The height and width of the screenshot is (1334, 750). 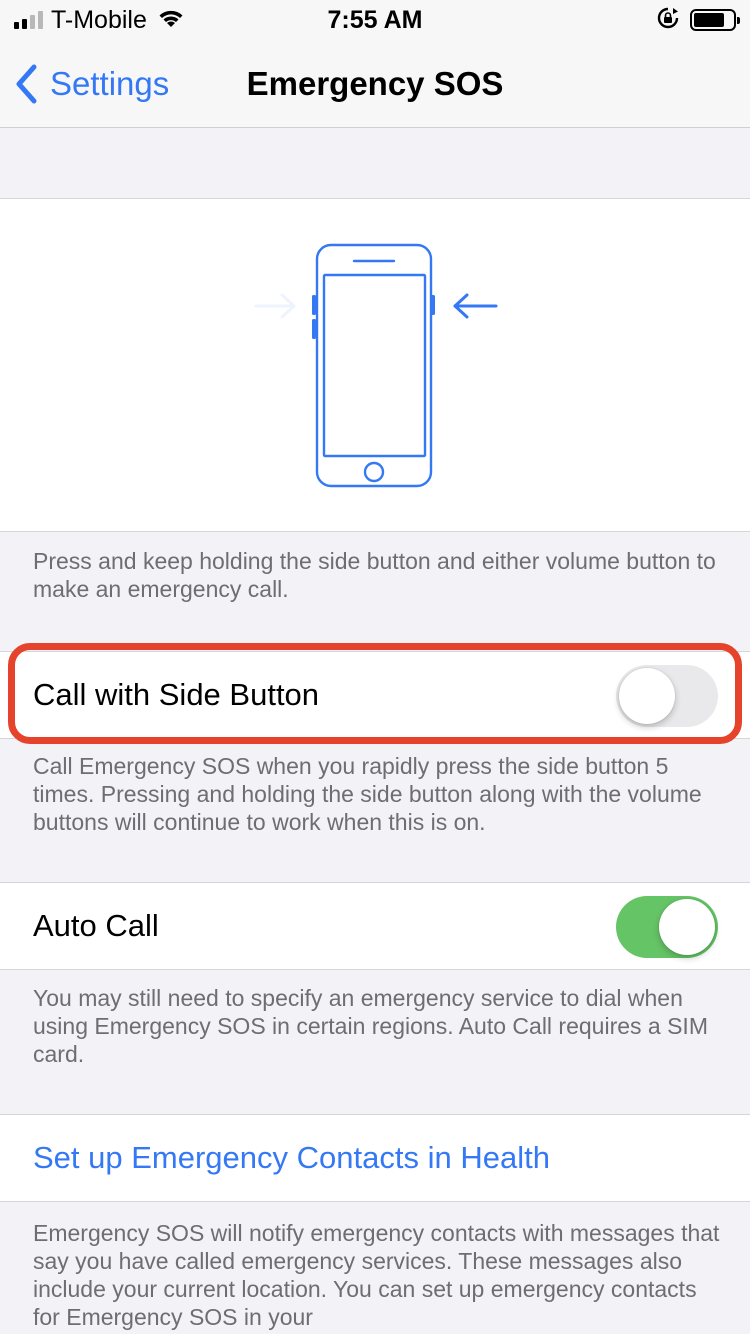 I want to click on auto-call-row: Auto Call, so click(x=375, y=926).